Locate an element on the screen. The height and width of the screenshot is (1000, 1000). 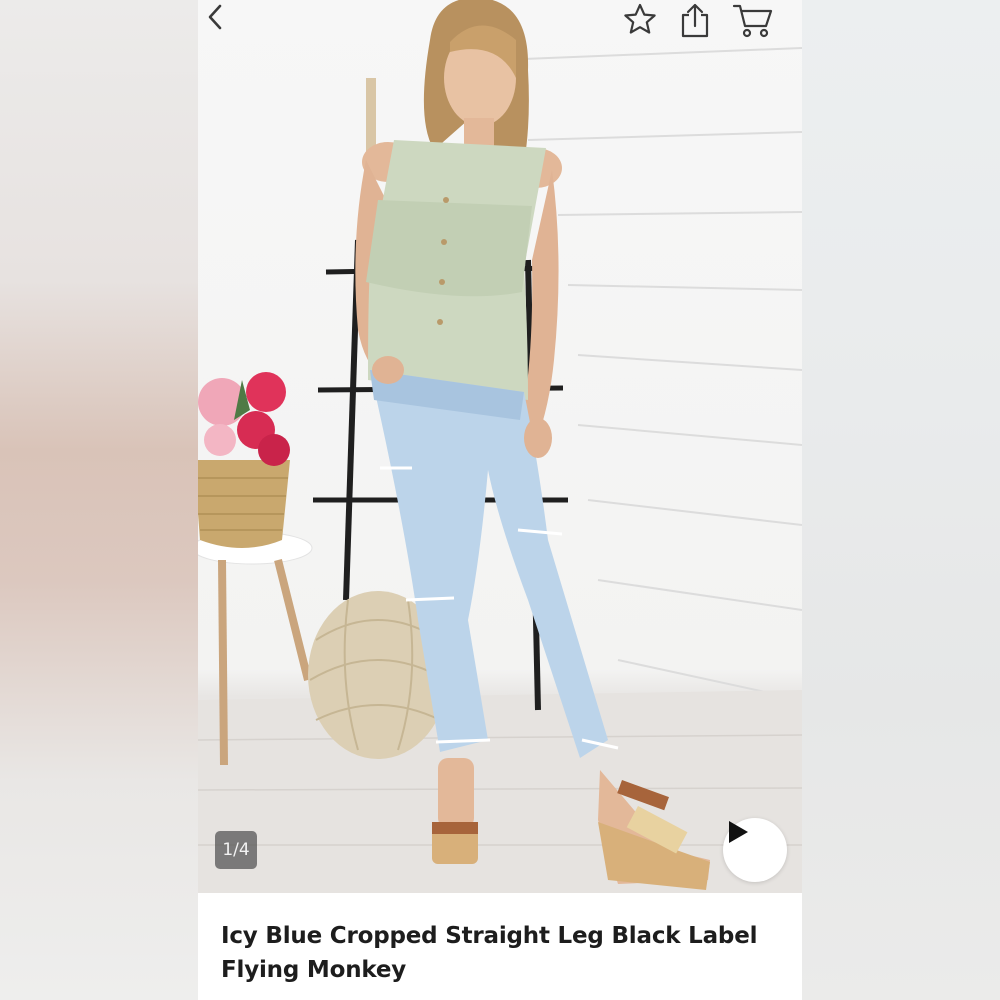
back-button is located at coordinates (224, 22).